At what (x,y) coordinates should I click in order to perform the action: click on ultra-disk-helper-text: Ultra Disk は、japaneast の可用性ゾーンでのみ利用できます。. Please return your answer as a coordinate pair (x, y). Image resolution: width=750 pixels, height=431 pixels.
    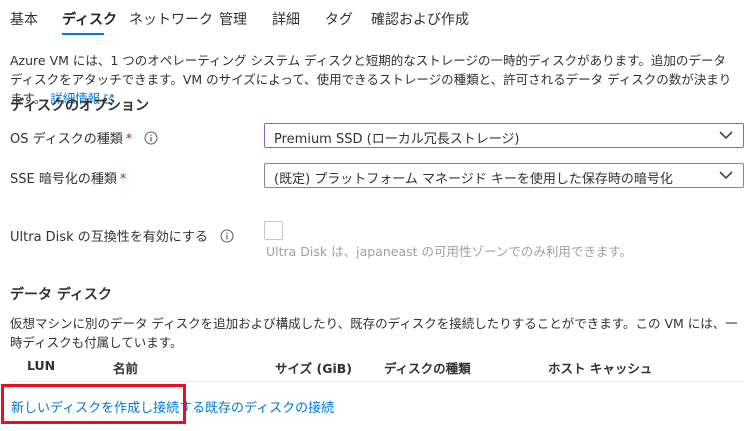
    Looking at the image, I should click on (449, 251).